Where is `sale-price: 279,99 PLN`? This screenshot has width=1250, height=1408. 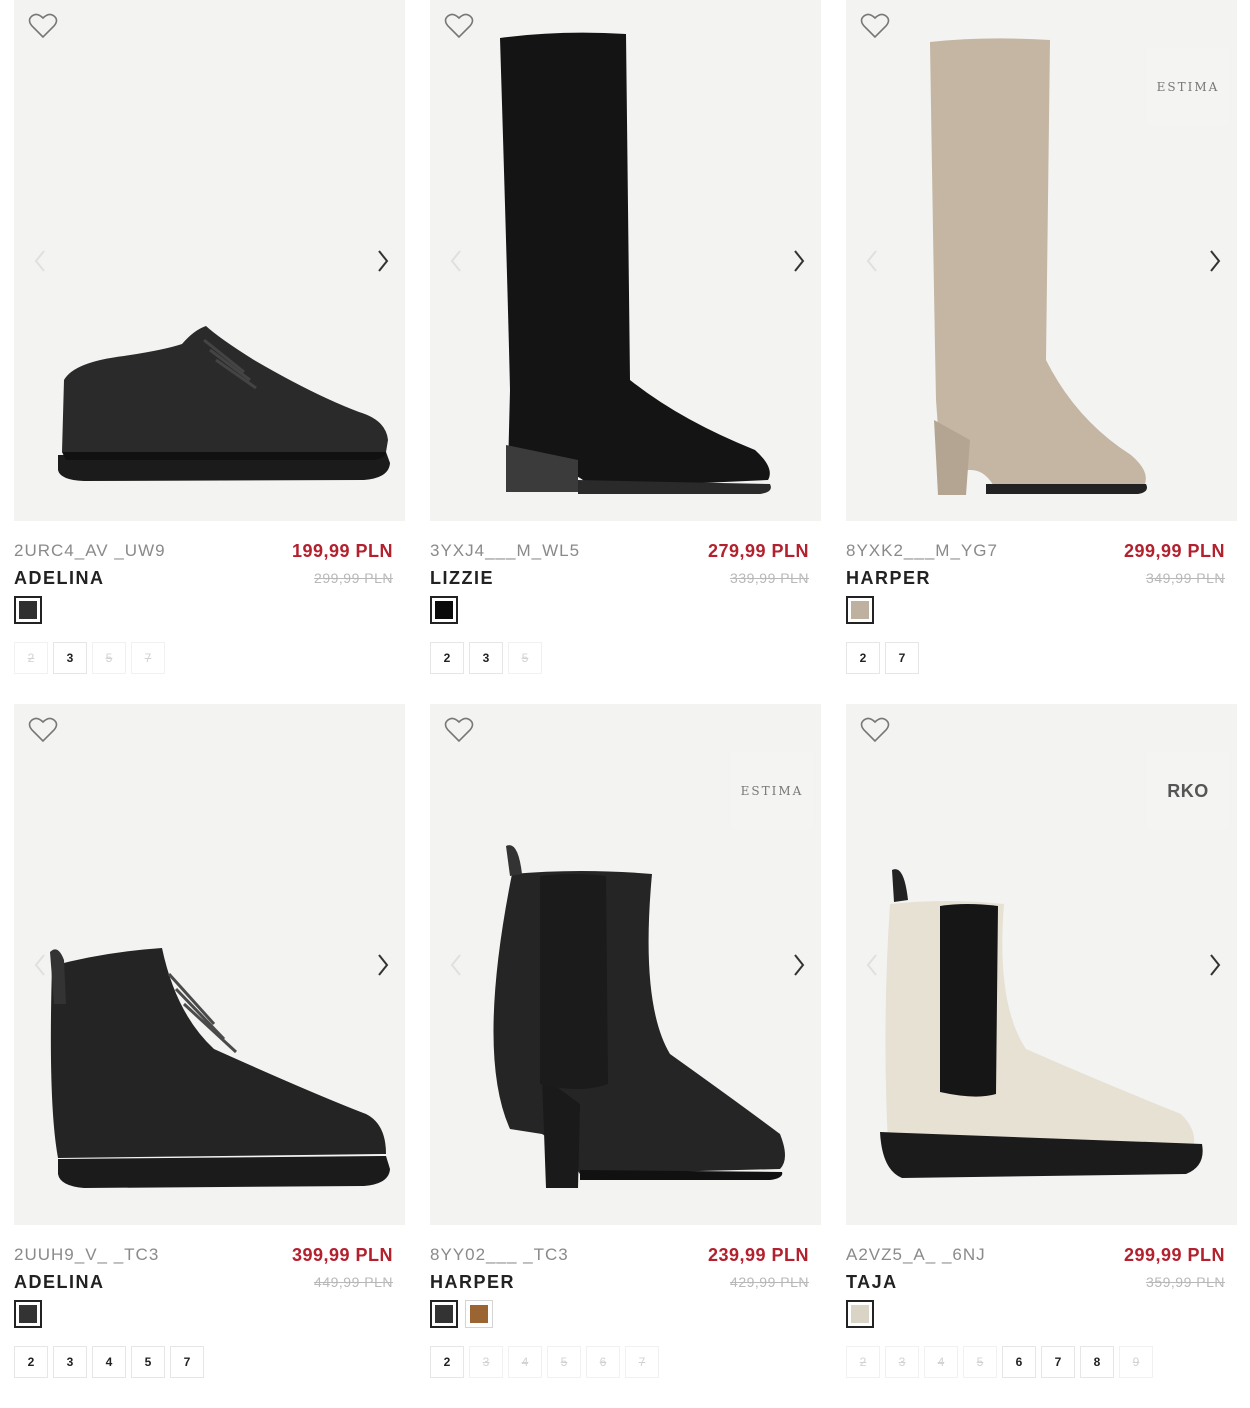 sale-price: 279,99 PLN is located at coordinates (758, 551).